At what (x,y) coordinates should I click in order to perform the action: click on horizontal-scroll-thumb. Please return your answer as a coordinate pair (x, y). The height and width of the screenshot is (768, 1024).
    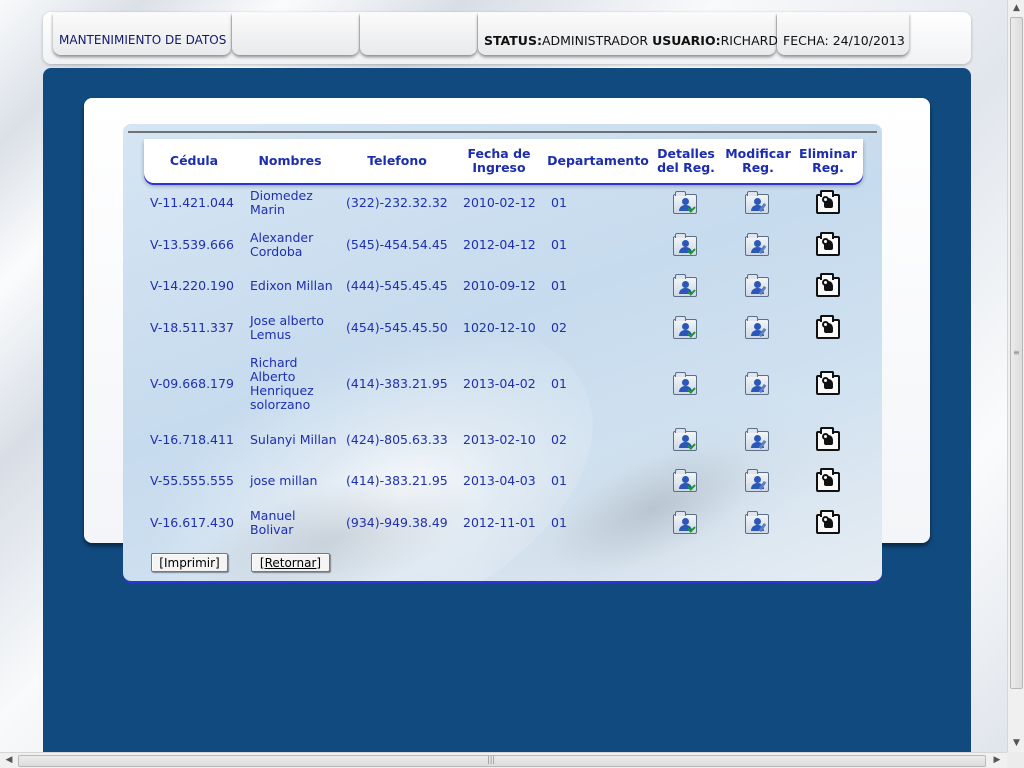
    Looking at the image, I should click on (502, 761).